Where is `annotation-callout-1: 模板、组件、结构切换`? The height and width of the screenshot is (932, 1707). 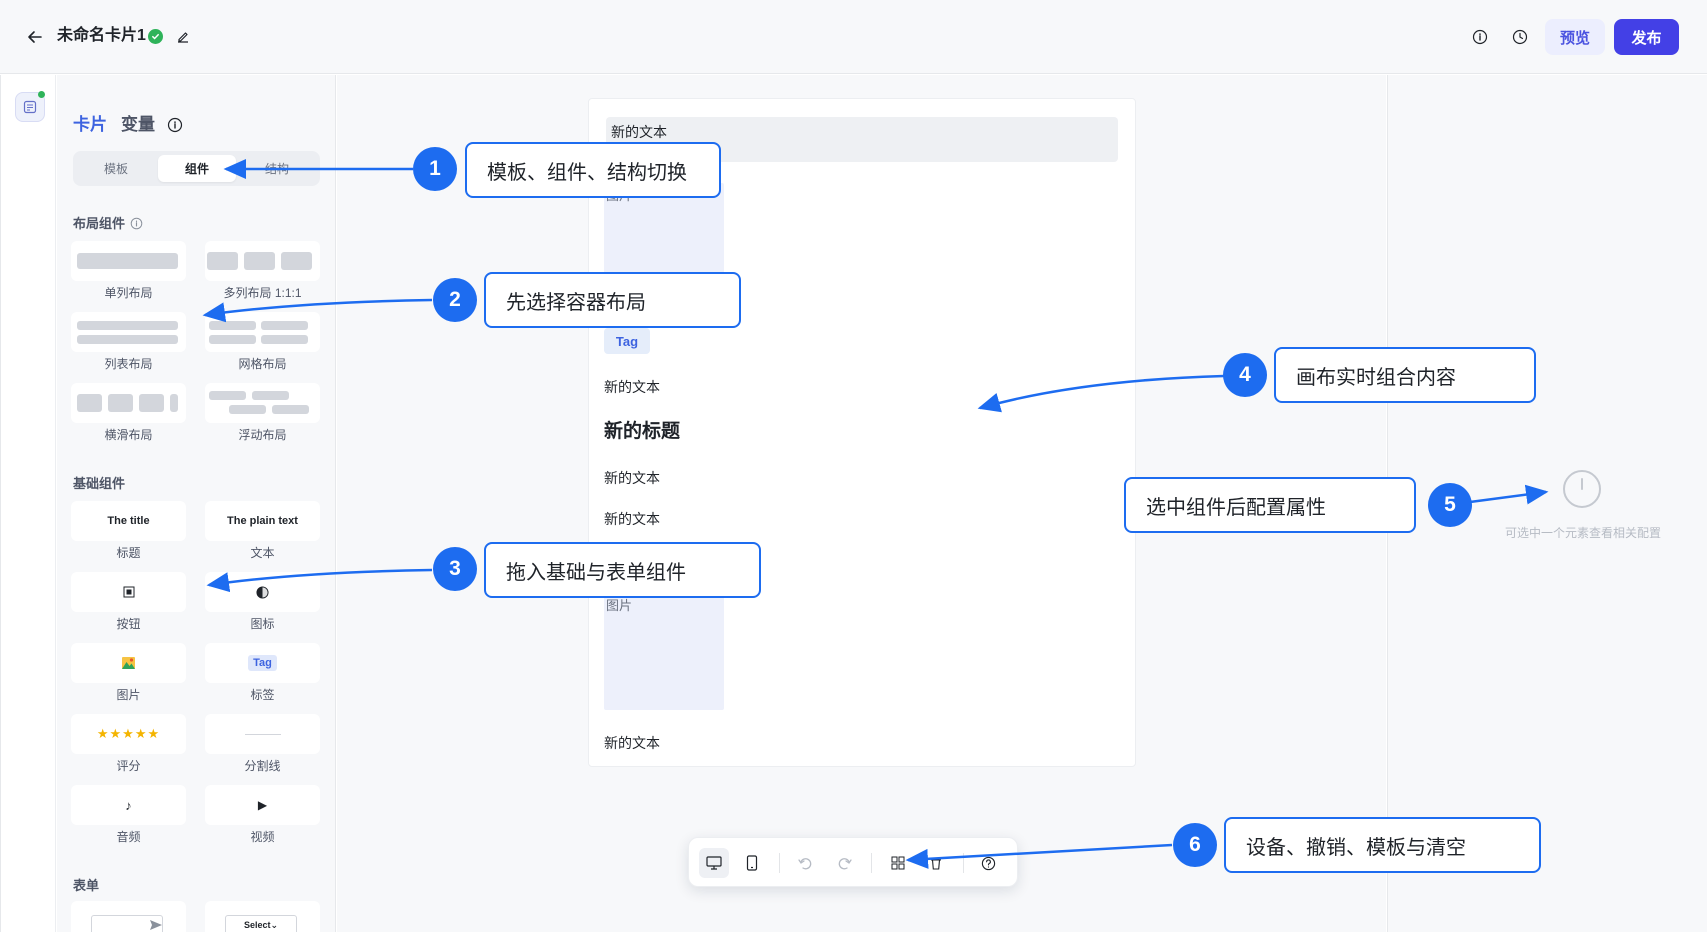
annotation-callout-1: 模板、组件、结构切换 is located at coordinates (593, 170).